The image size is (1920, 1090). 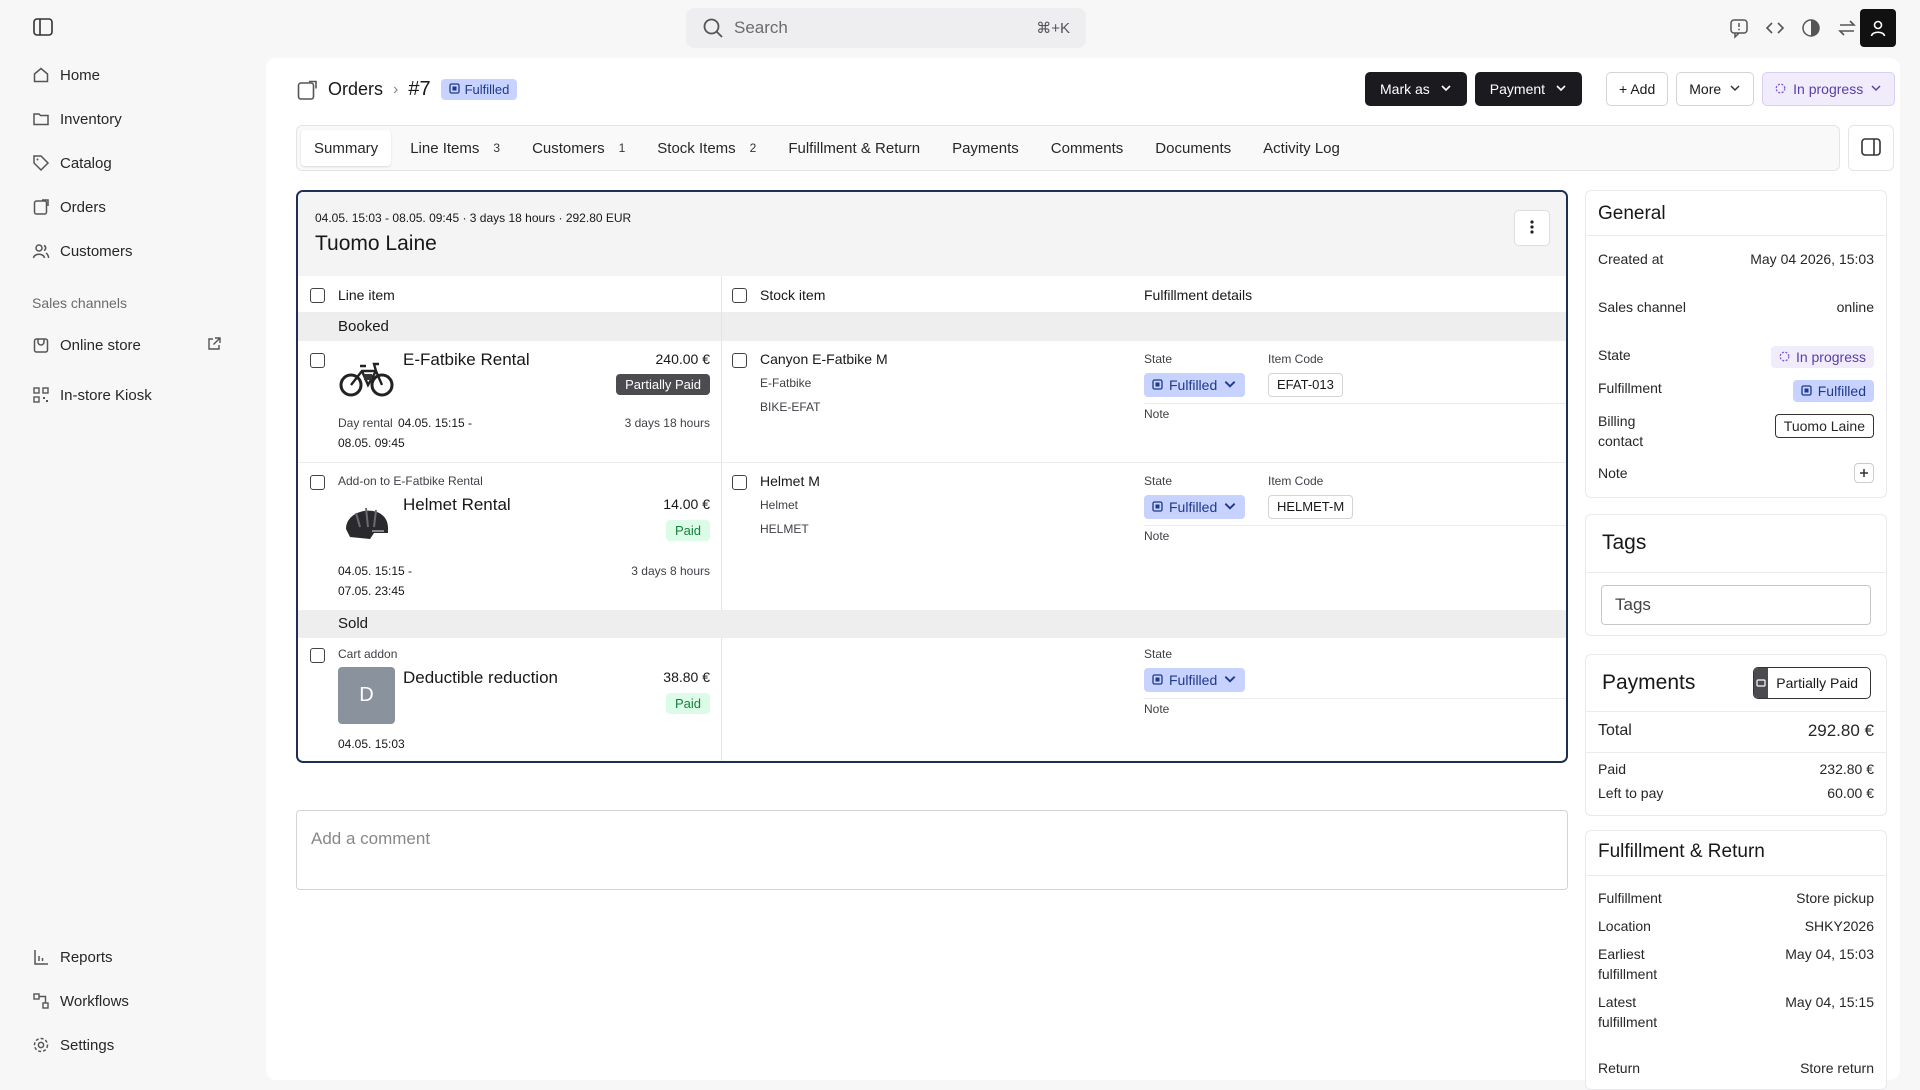 I want to click on mark-as-label: Mark as, so click(x=1405, y=89).